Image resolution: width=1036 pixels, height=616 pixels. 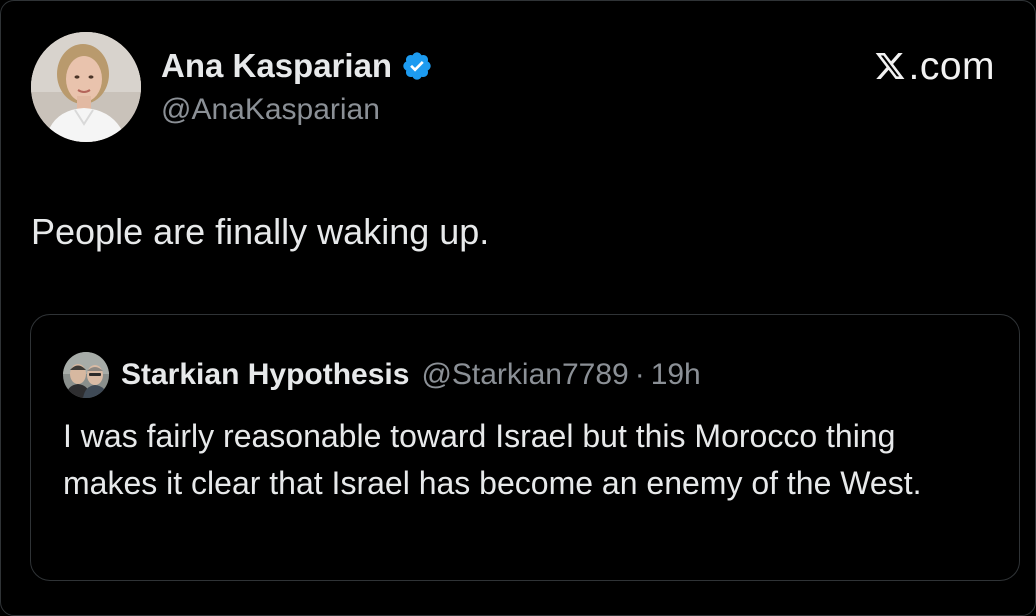 What do you see at coordinates (676, 375) in the screenshot?
I see `quoted-tweet-timestamp: 19h` at bounding box center [676, 375].